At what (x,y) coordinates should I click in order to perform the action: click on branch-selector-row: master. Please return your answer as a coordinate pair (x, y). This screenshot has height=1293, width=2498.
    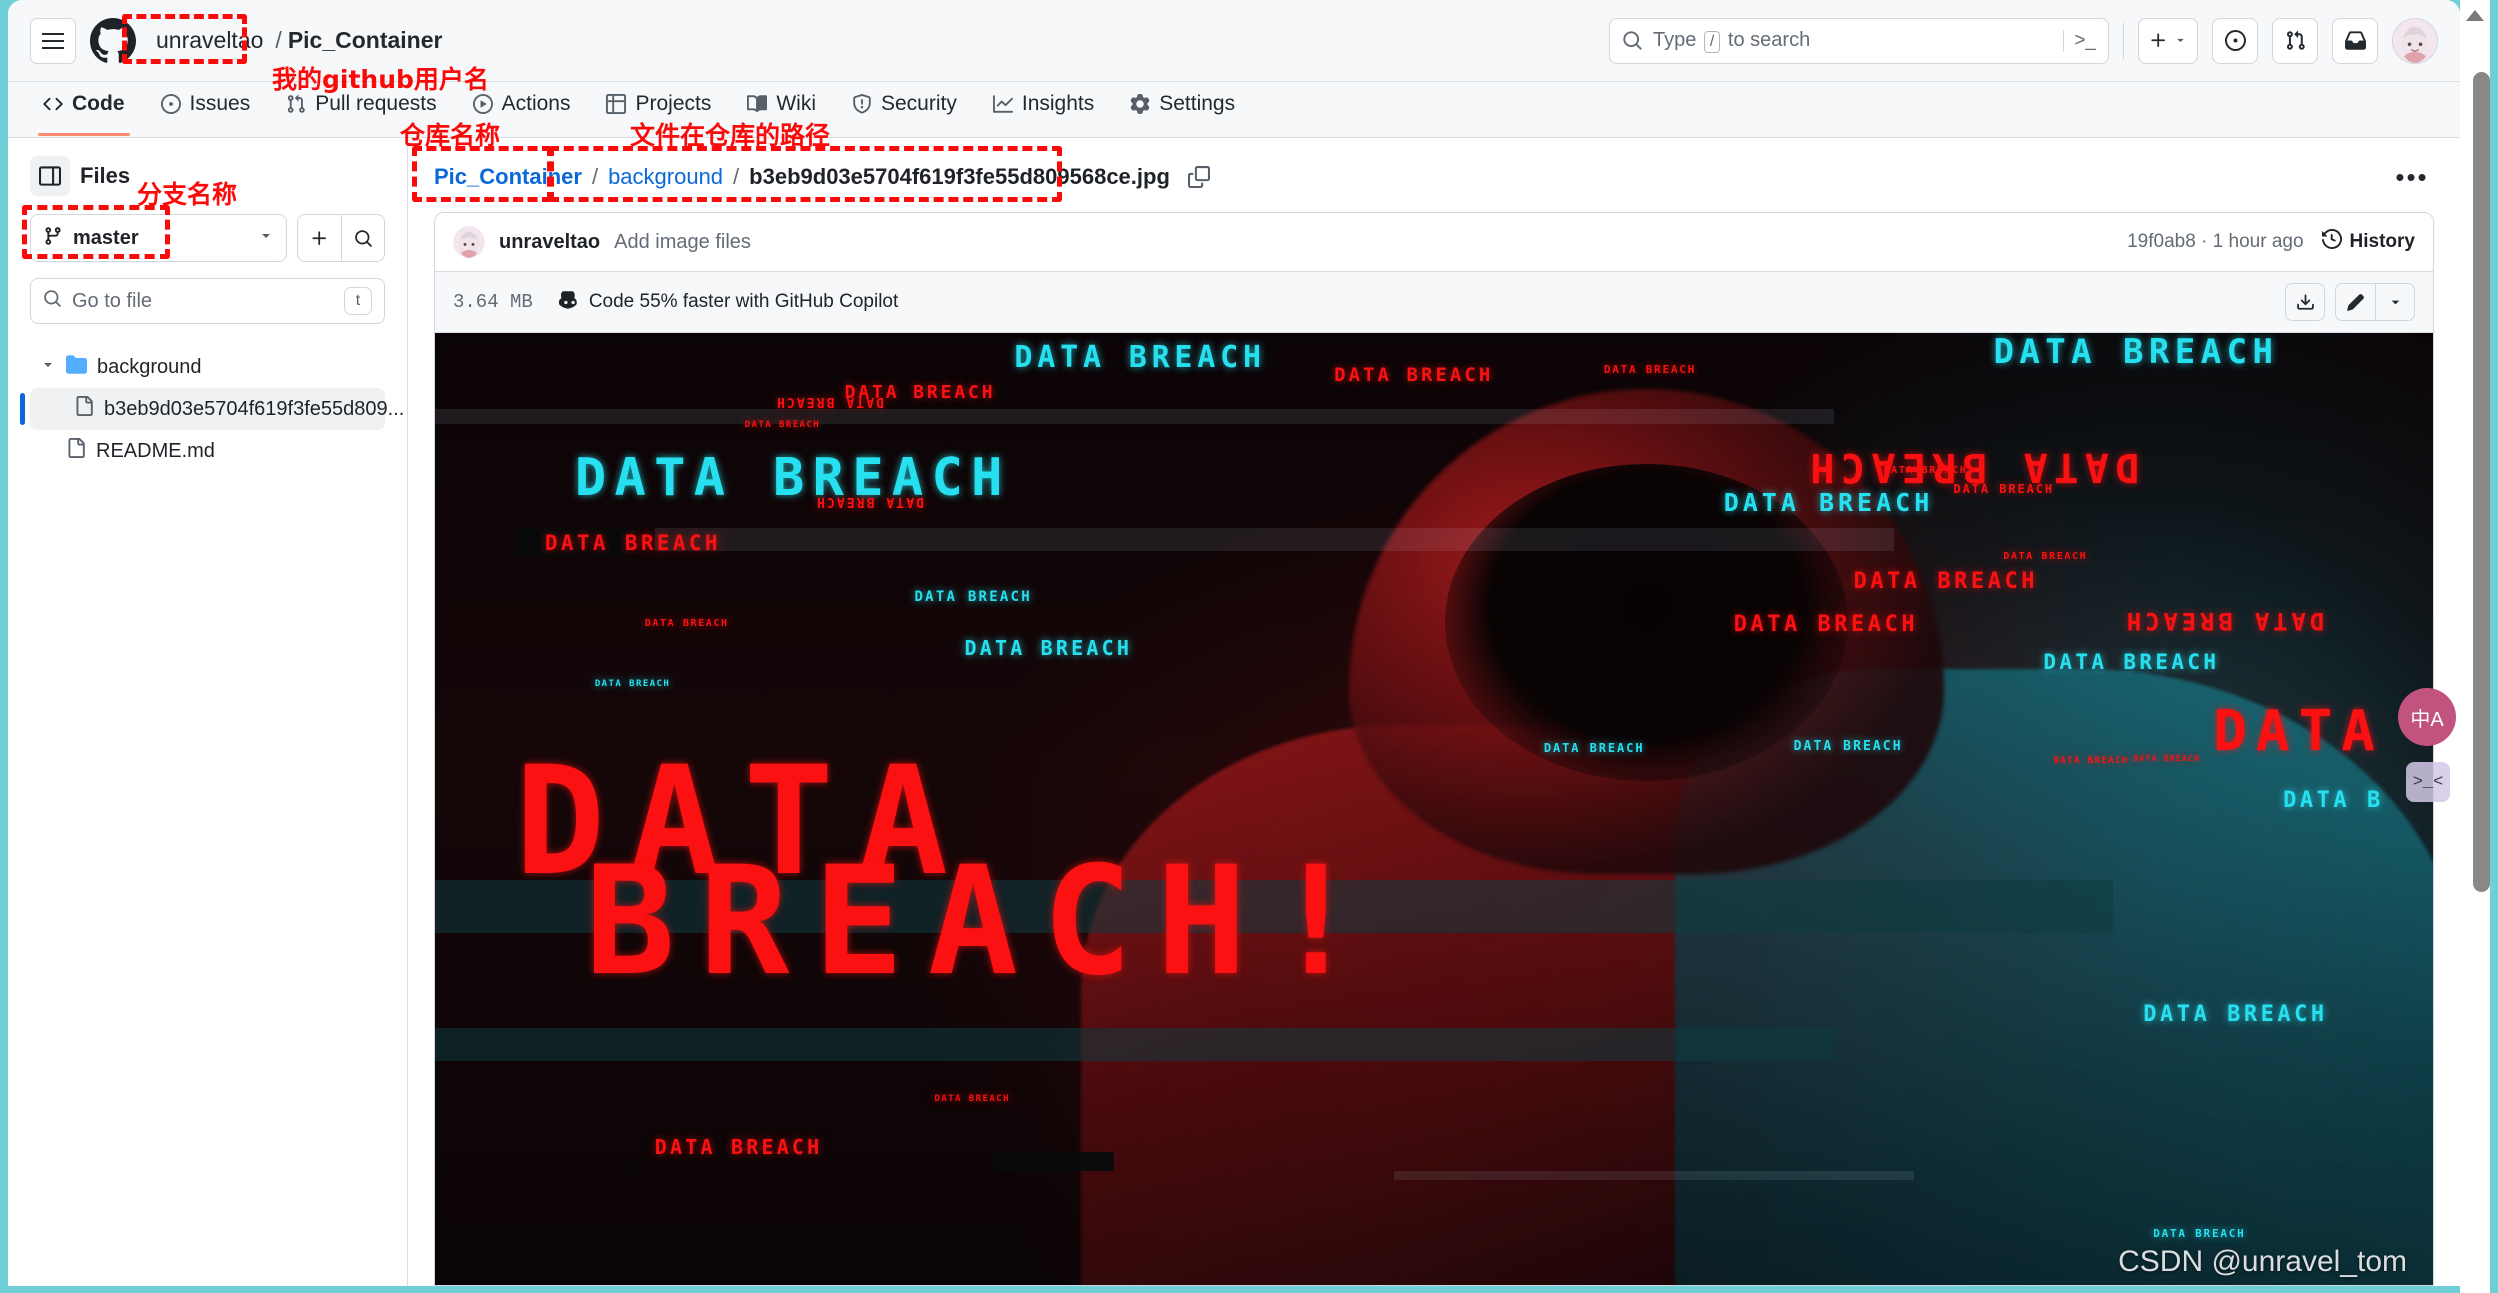
    Looking at the image, I should click on (207, 238).